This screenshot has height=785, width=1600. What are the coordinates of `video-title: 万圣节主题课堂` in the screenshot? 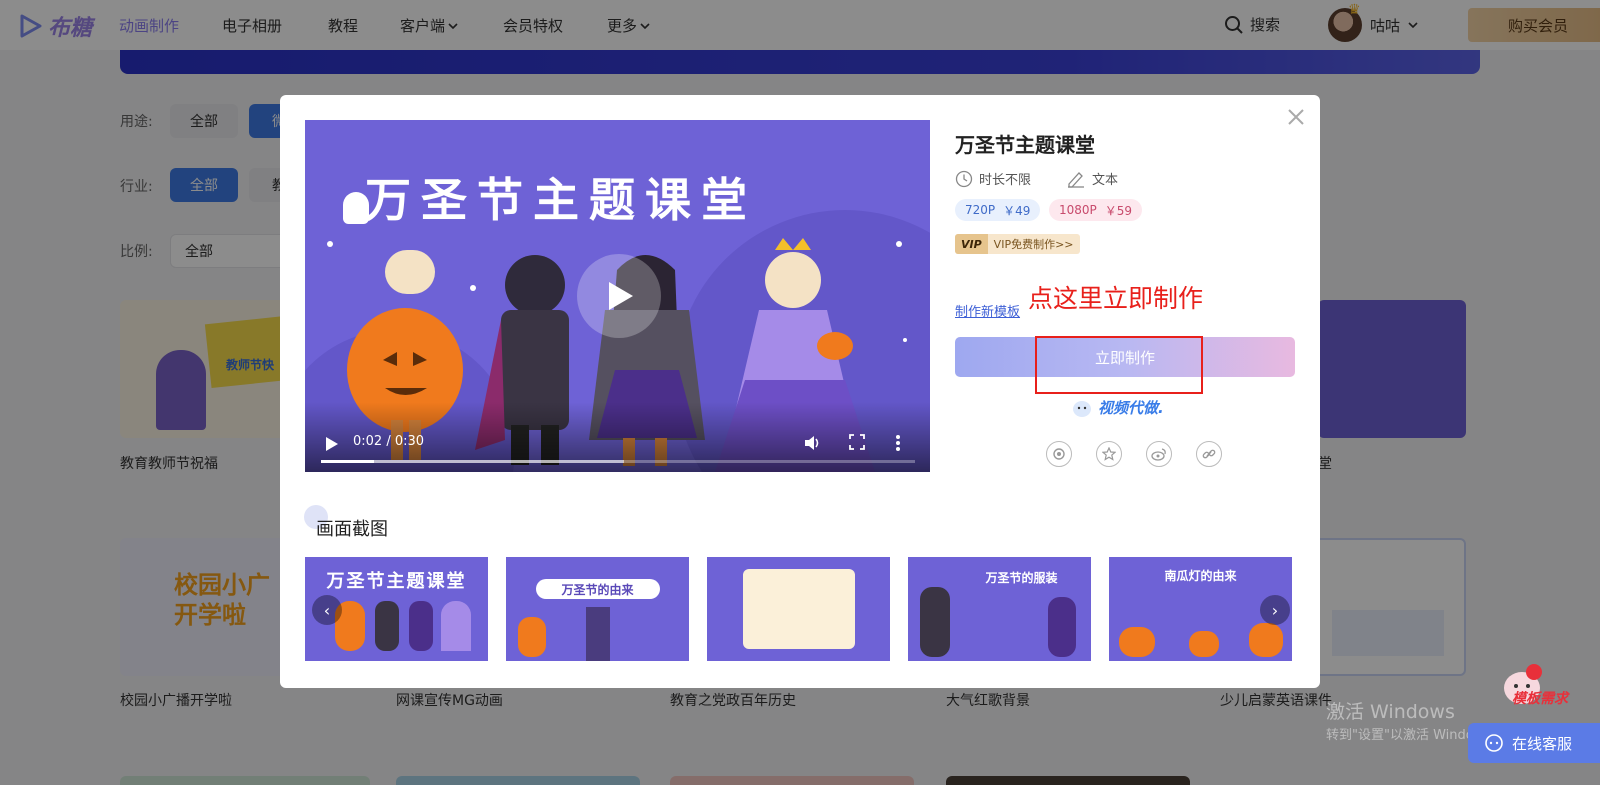 It's located at (561, 200).